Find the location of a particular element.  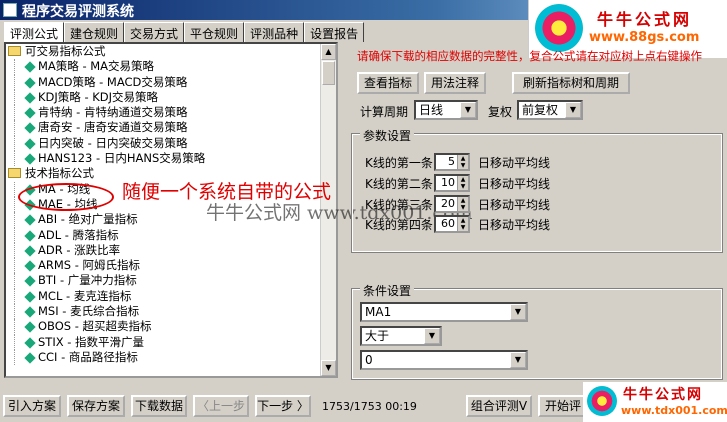

tree-item: OBOS - 超买超卖指标 is located at coordinates (171, 327).